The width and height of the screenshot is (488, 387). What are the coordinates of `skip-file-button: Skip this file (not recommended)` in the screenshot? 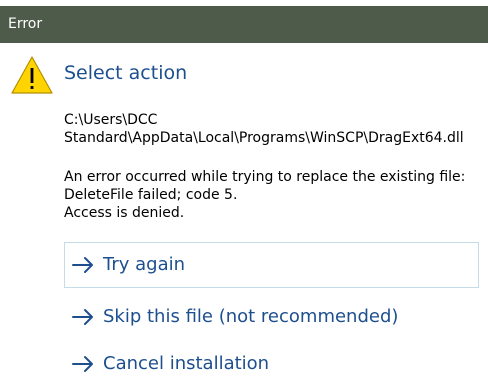 It's located at (271, 317).